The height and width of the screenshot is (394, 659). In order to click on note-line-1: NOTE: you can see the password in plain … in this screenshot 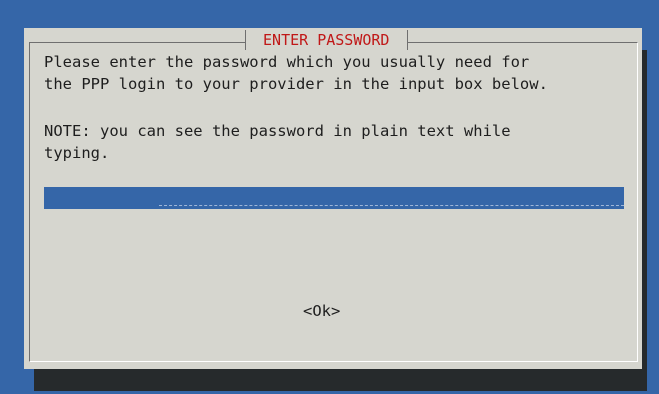, I will do `click(277, 131)`.